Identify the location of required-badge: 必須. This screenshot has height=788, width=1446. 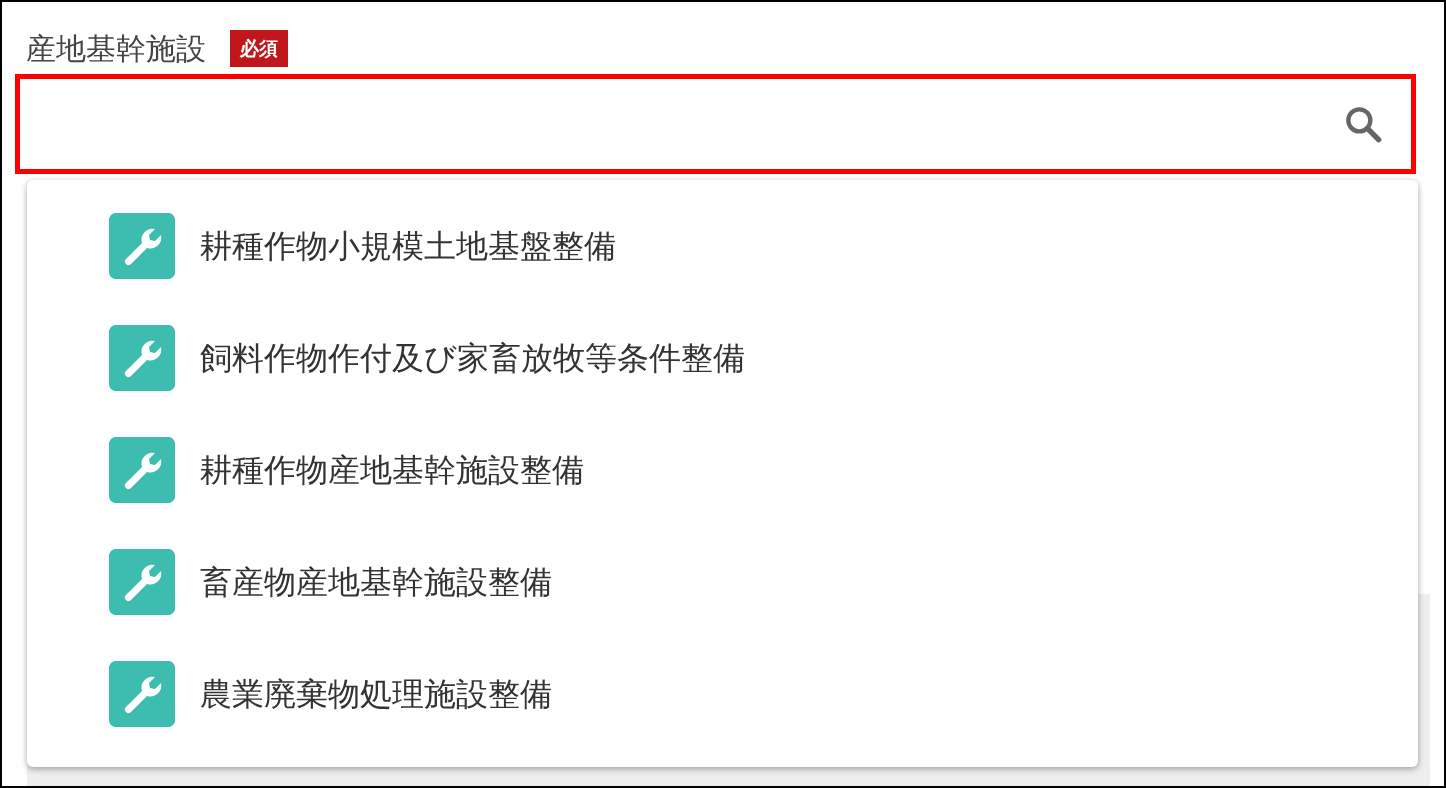
(259, 48).